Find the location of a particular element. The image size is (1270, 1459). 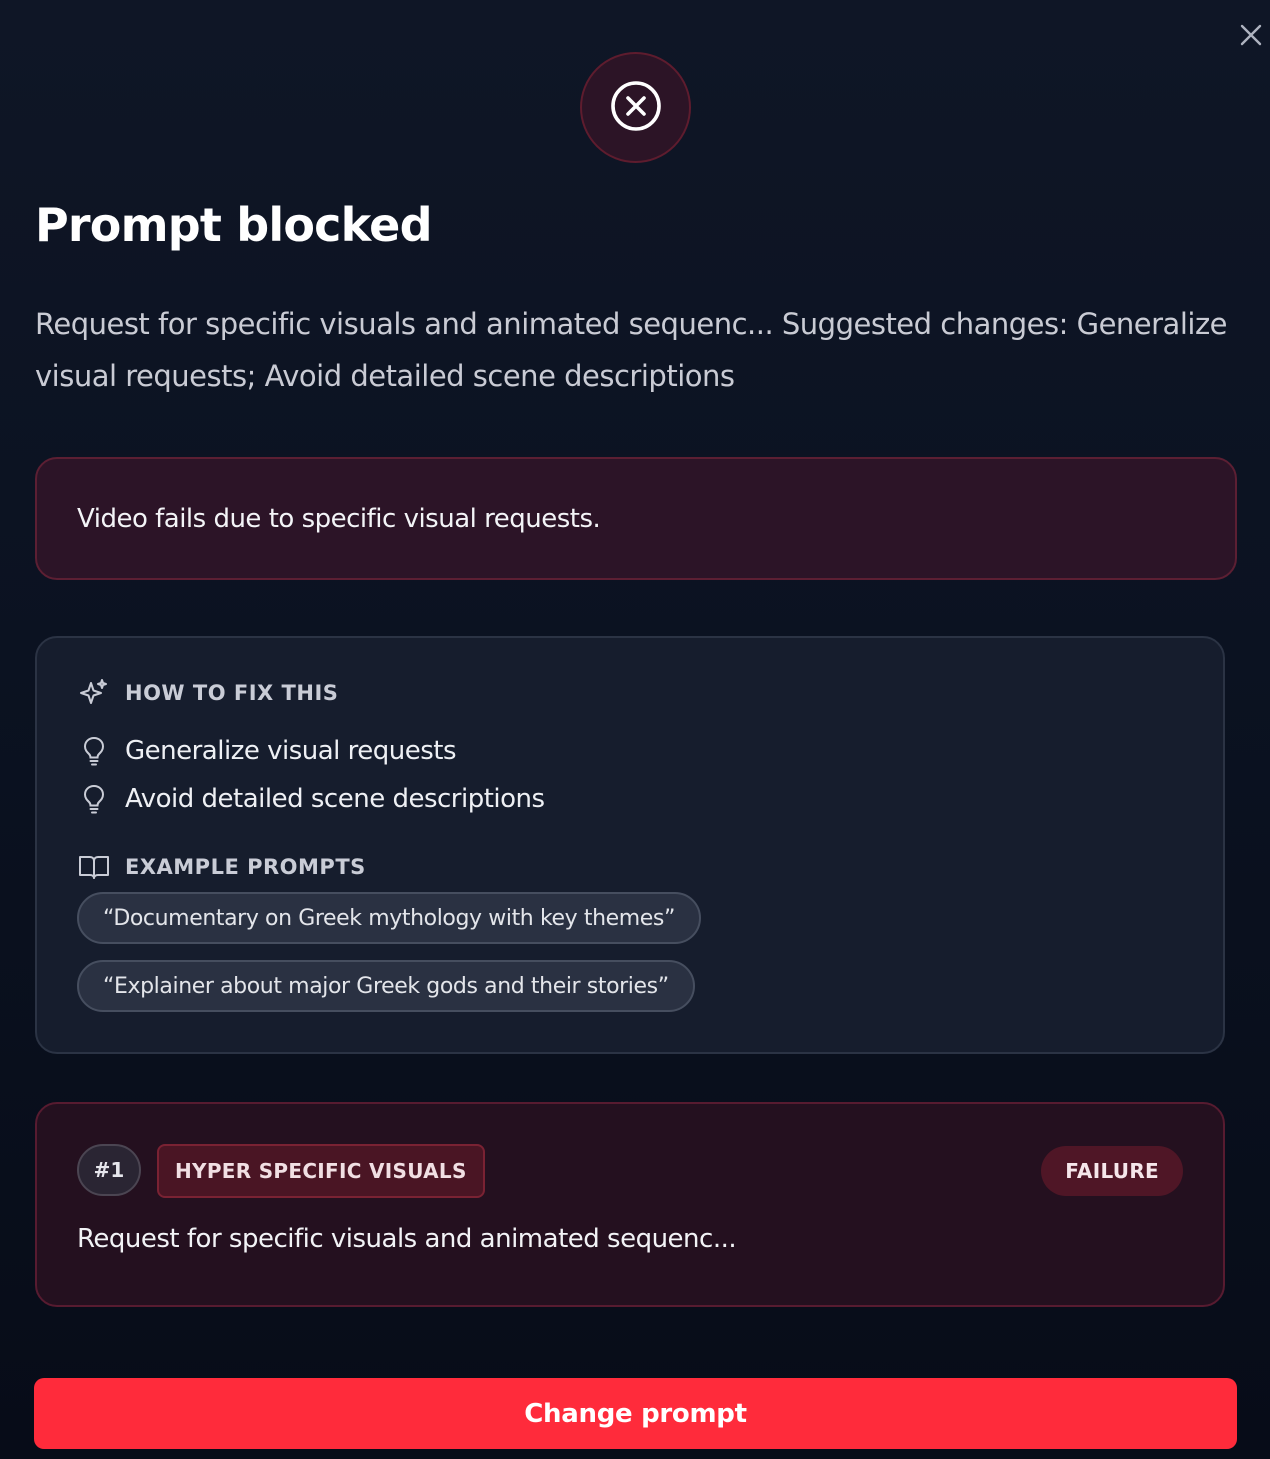

change-prompt-button: Change prompt is located at coordinates (635, 1413).